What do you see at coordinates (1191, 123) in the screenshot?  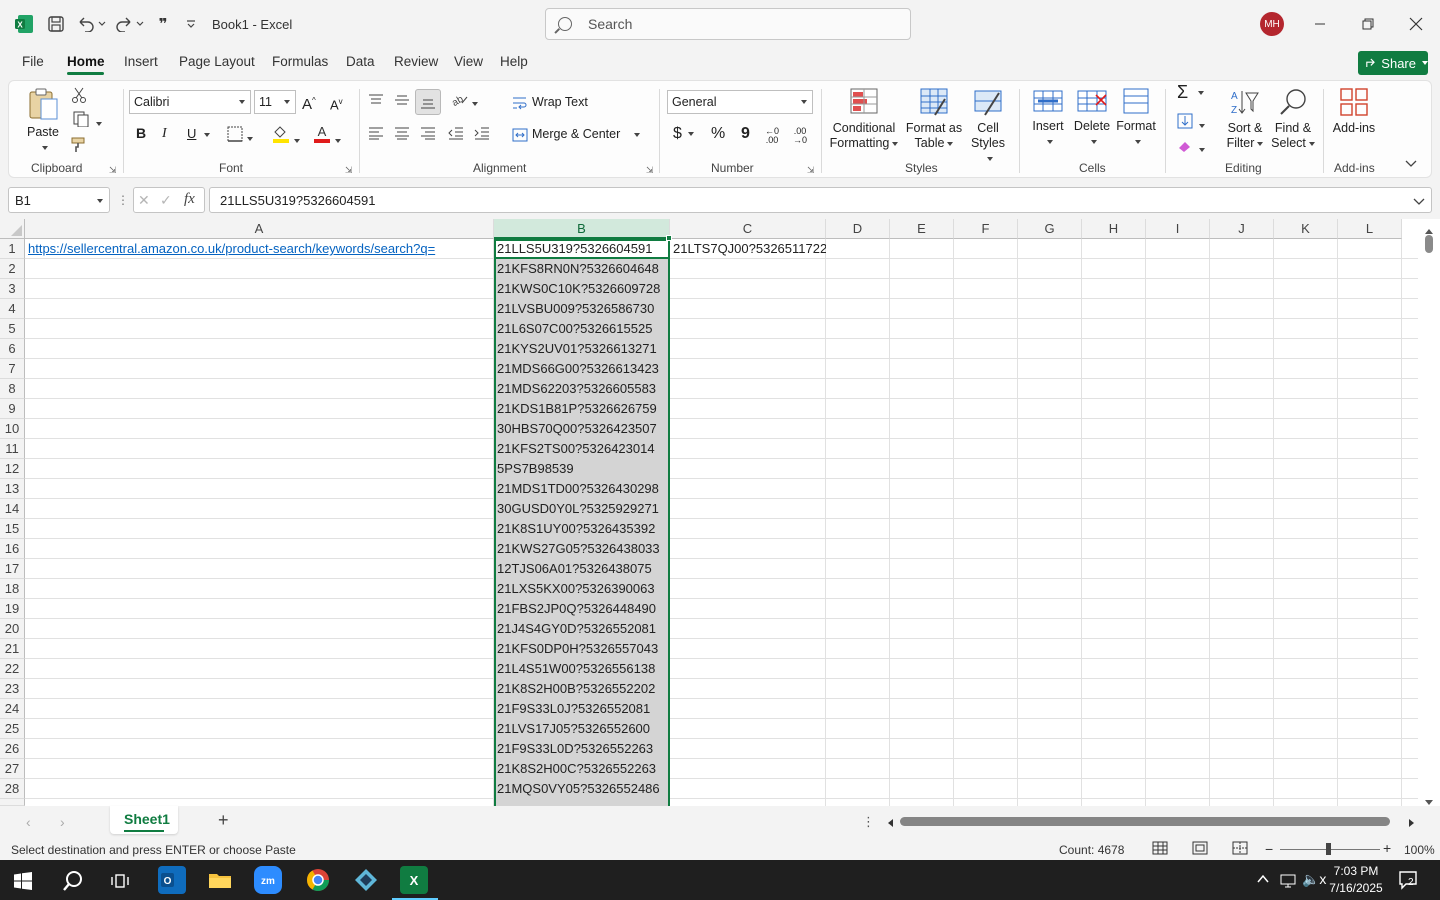 I see `fill-icon` at bounding box center [1191, 123].